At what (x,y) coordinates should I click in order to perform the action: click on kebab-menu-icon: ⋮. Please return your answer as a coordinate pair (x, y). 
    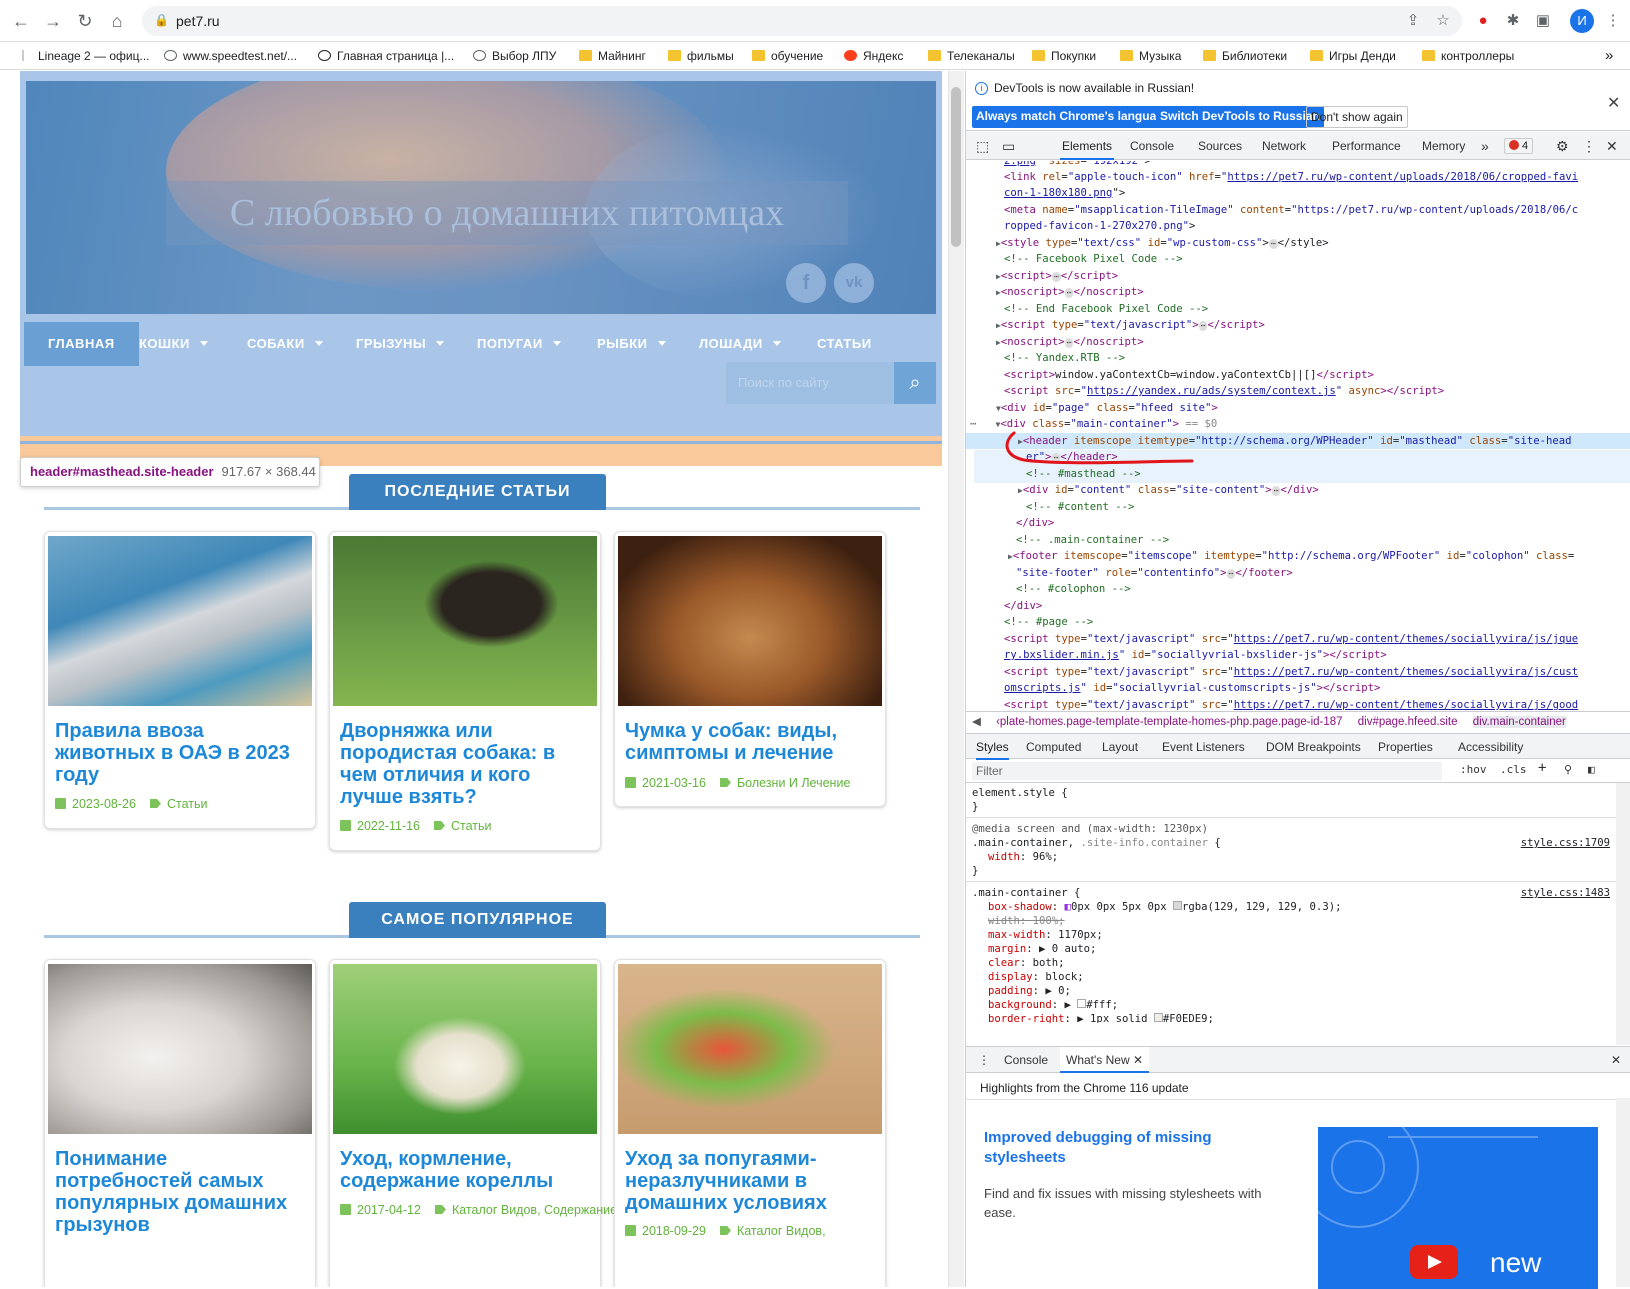
    Looking at the image, I should click on (1589, 146).